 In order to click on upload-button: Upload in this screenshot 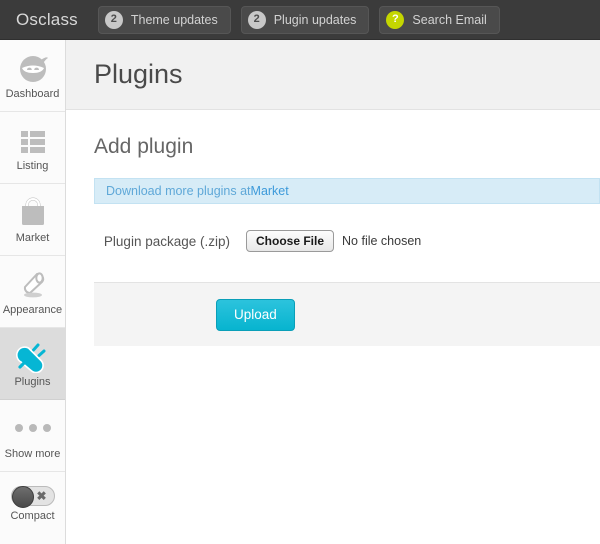, I will do `click(255, 314)`.